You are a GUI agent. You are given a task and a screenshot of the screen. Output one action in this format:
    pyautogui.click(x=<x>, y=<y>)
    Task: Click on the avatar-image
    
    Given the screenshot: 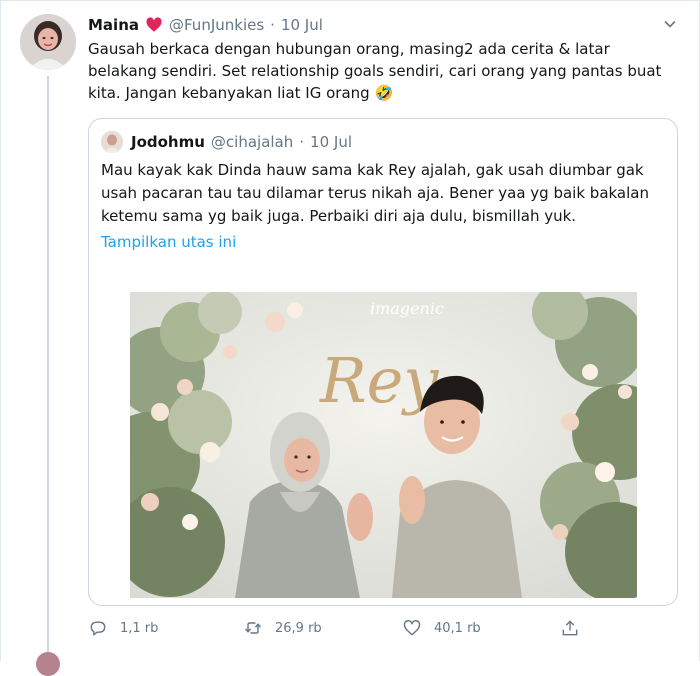 What is the action you would take?
    pyautogui.click(x=48, y=42)
    